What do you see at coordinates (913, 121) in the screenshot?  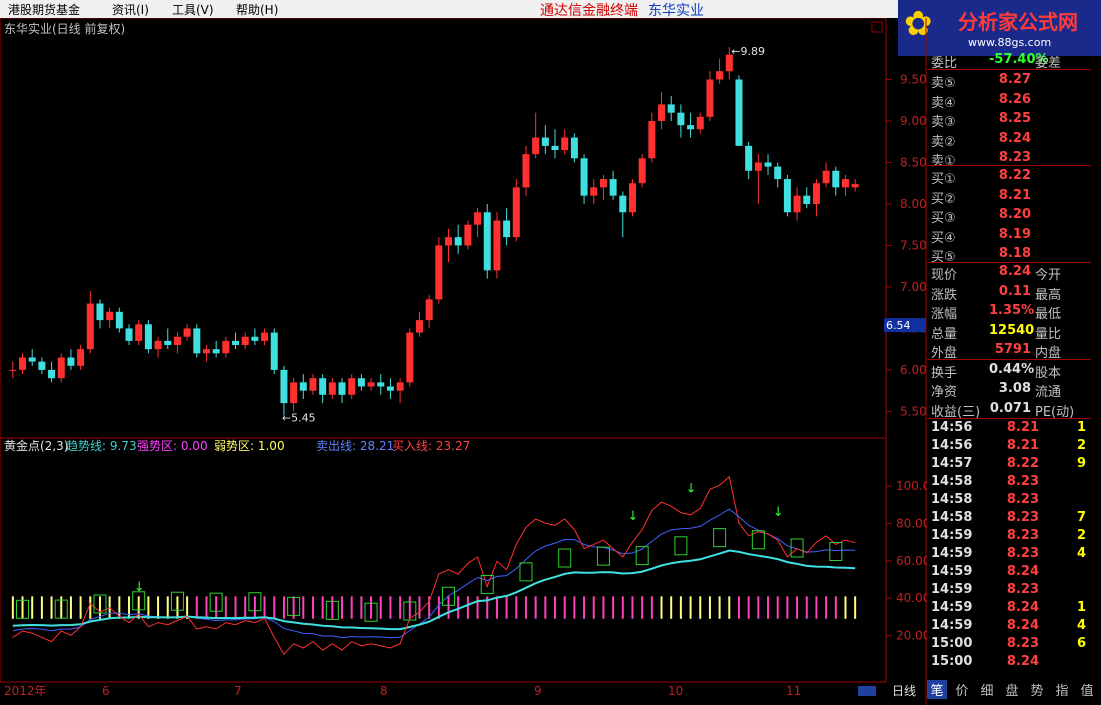 I see `price-axis-label: 9.00` at bounding box center [913, 121].